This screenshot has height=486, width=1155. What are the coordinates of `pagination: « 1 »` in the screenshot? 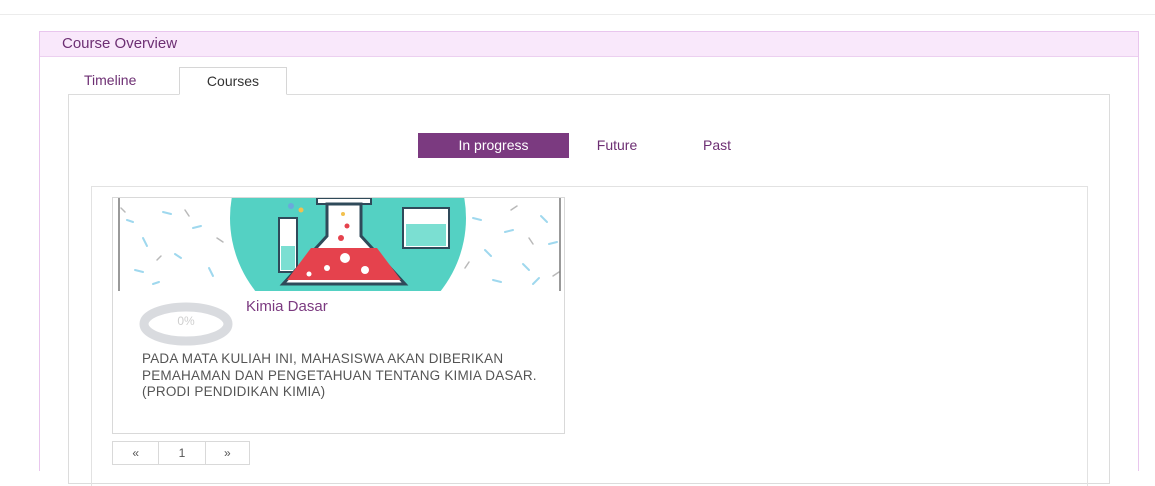 It's located at (181, 453).